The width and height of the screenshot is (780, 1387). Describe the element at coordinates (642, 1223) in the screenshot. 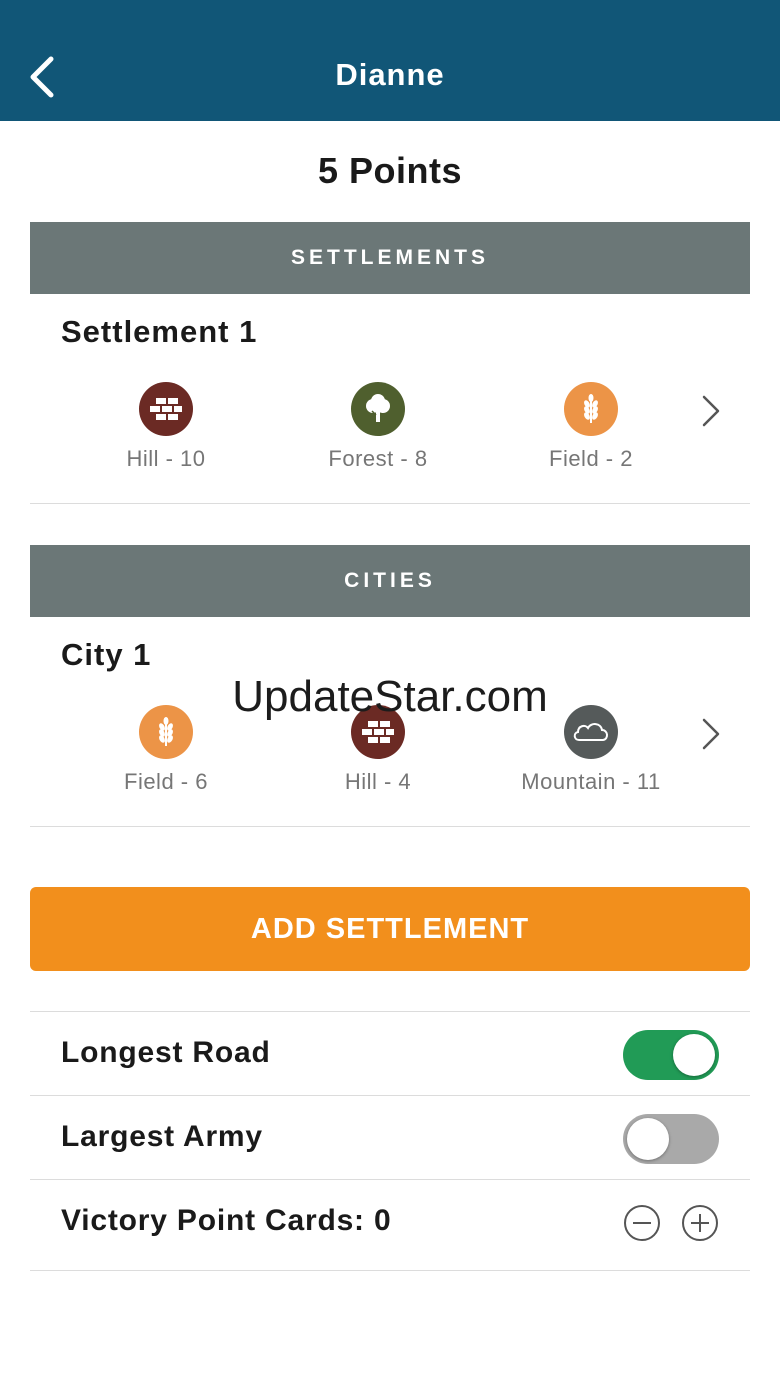

I see `minus-circle-icon` at that location.